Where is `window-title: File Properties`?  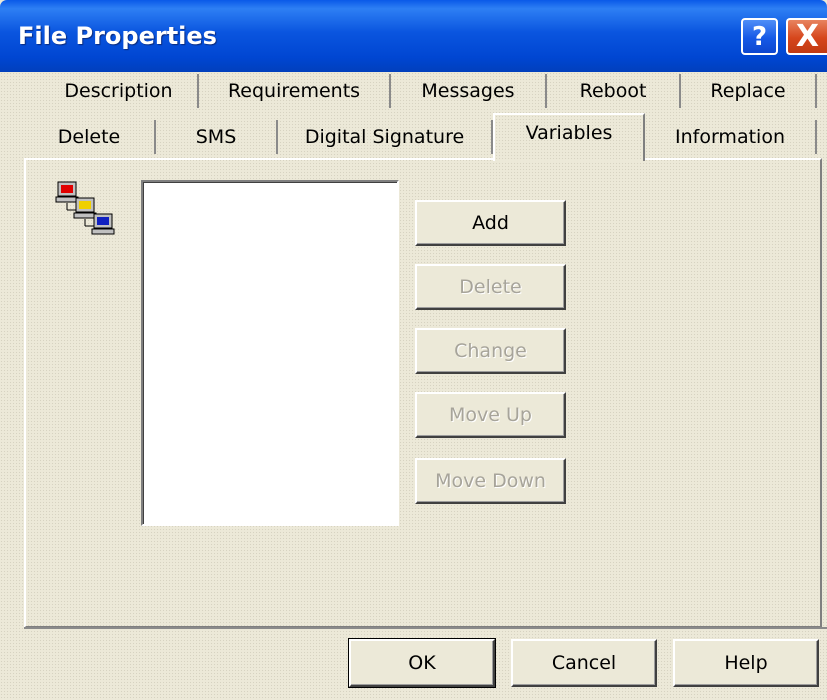
window-title: File Properties is located at coordinates (117, 36).